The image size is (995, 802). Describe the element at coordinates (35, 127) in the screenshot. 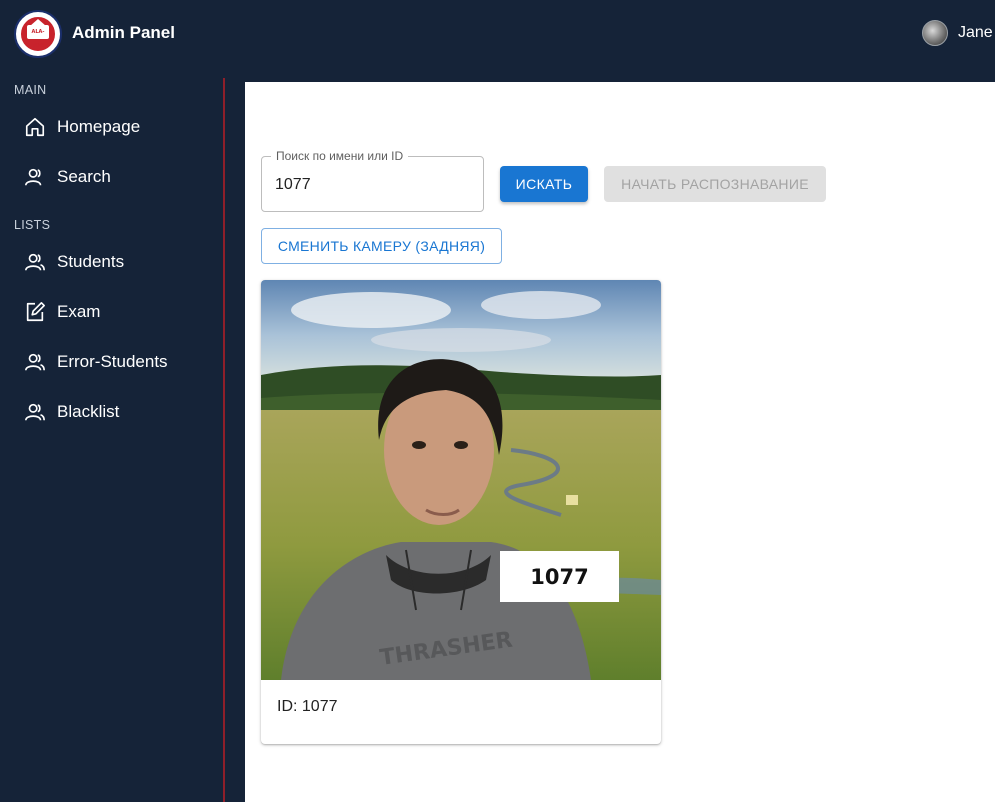

I see `home-icon` at that location.